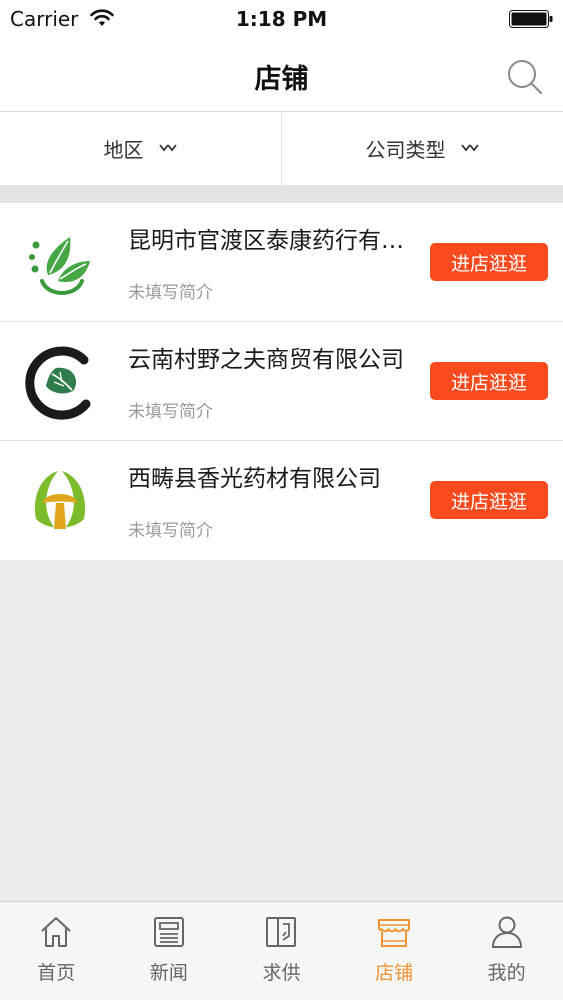 This screenshot has width=563, height=1000. I want to click on circle-leaf-logo-icon, so click(58, 383).